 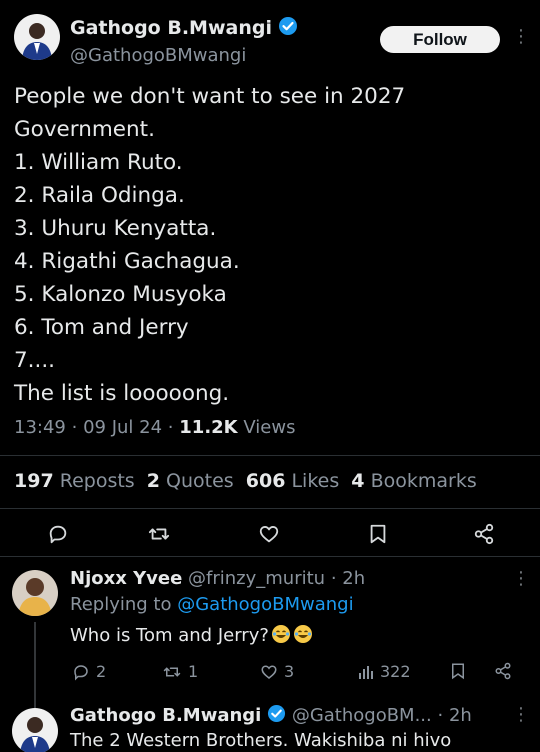 What do you see at coordinates (122, 427) in the screenshot?
I see `tweet-date: 09 Jul 24` at bounding box center [122, 427].